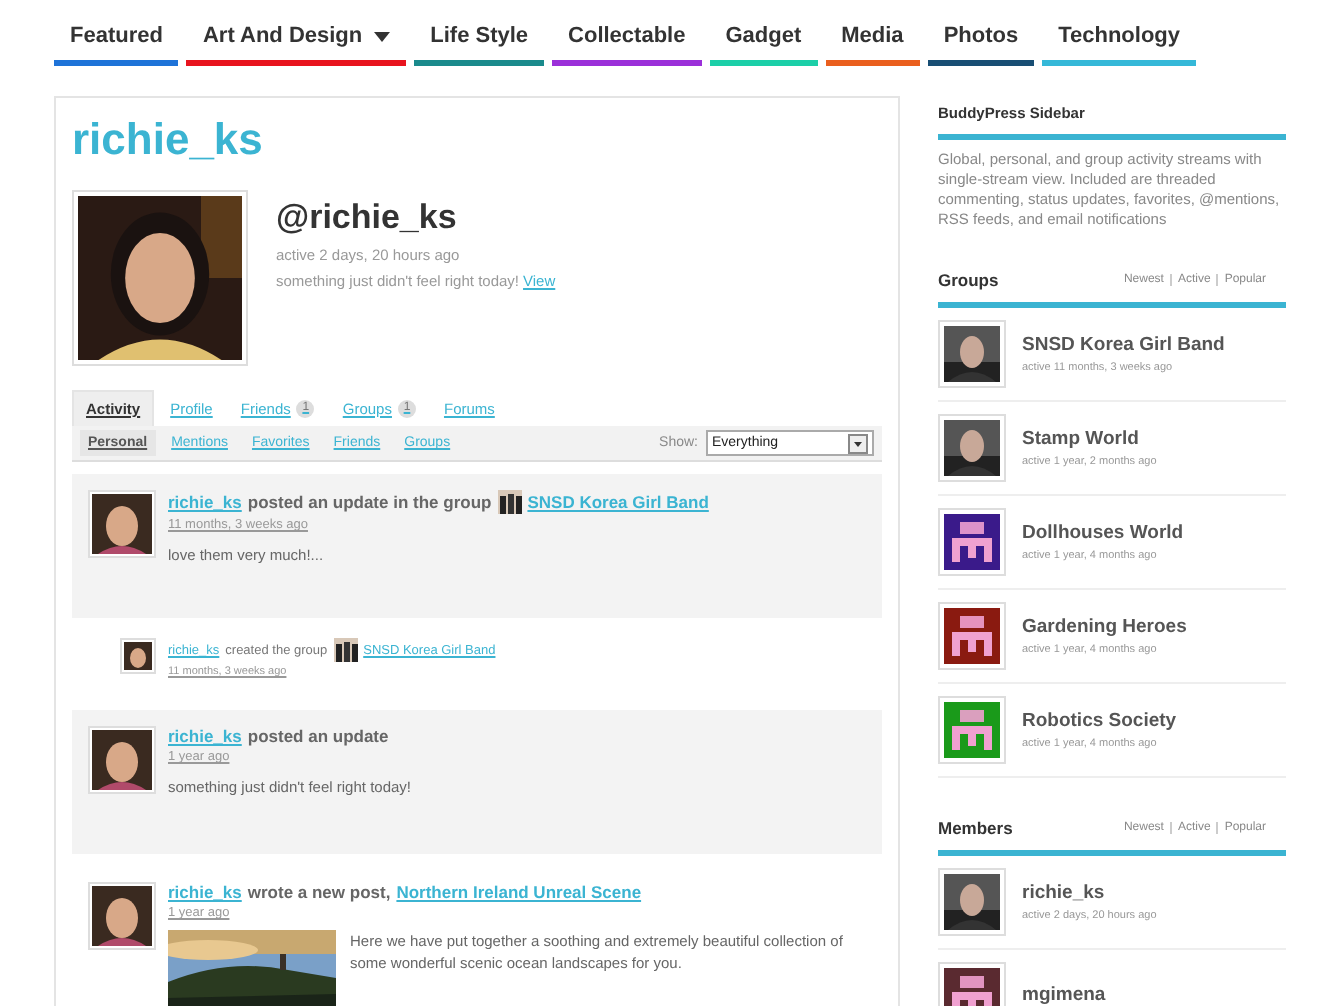 Image resolution: width=1342 pixels, height=1006 pixels. What do you see at coordinates (1089, 438) in the screenshot?
I see `item-name-link: Stamp World` at bounding box center [1089, 438].